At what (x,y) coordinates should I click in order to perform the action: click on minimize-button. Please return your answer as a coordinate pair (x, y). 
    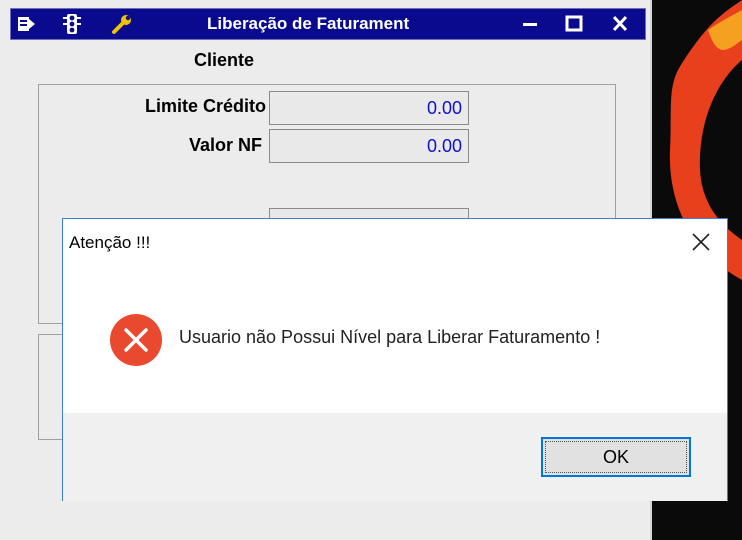
    Looking at the image, I should click on (530, 24).